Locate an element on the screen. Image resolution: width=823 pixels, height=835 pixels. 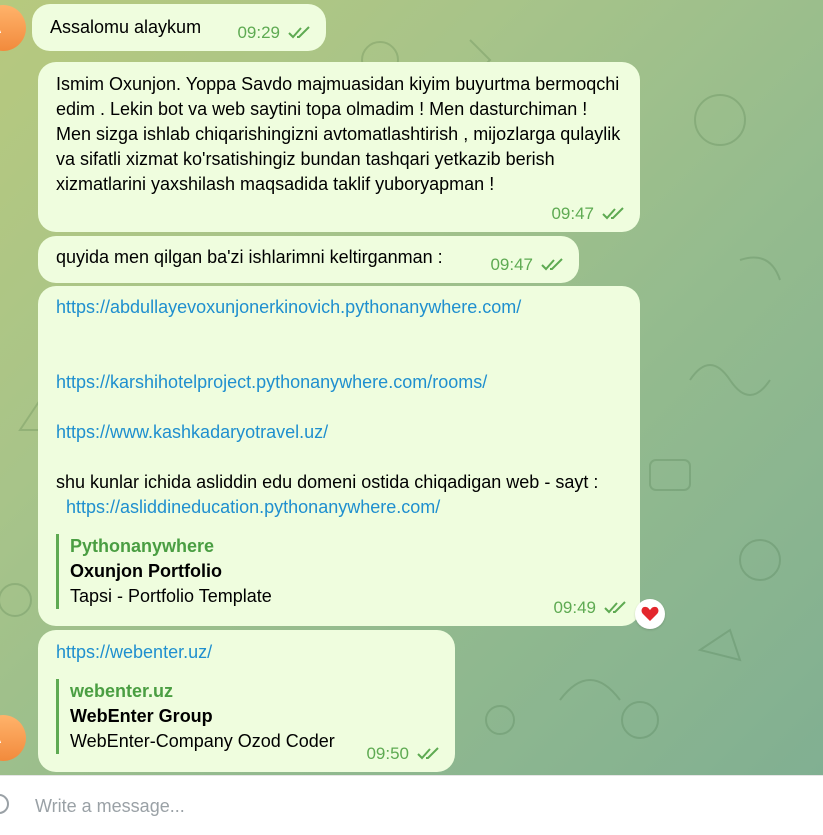
preview-description: Tapsi - Portfolio Template is located at coordinates (171, 596).